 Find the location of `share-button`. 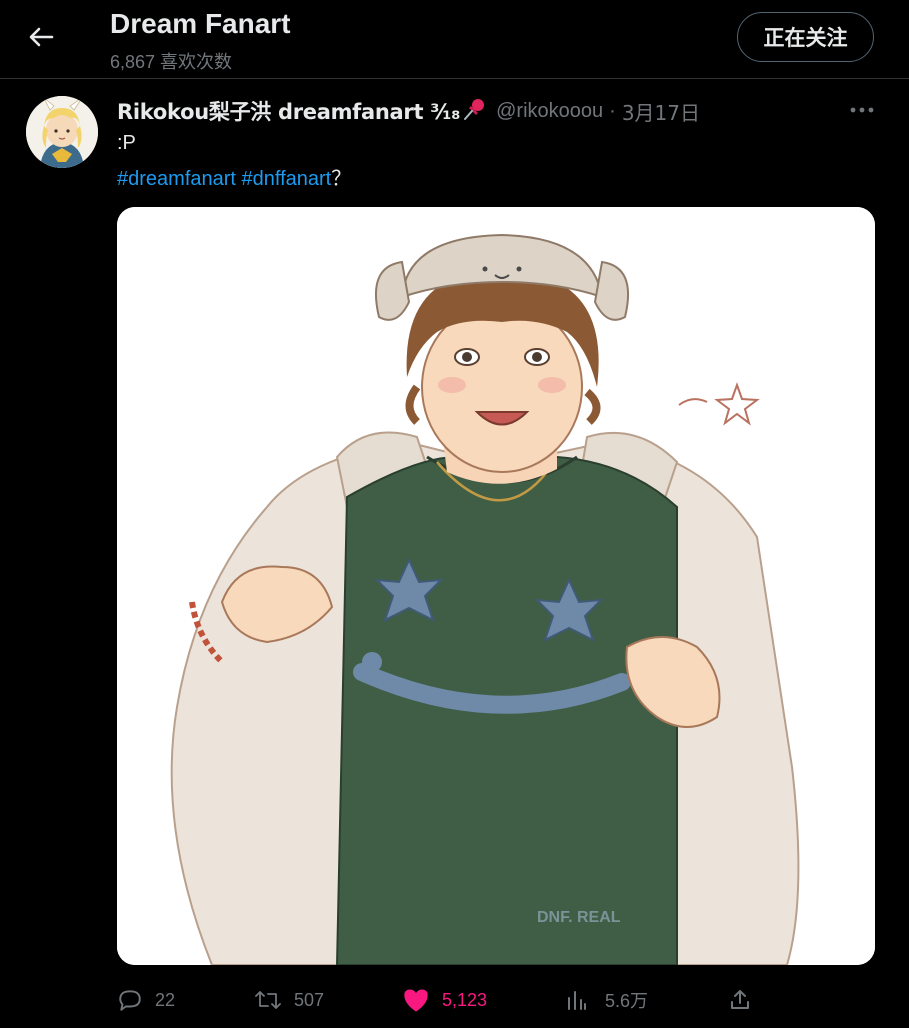

share-button is located at coordinates (740, 1000).